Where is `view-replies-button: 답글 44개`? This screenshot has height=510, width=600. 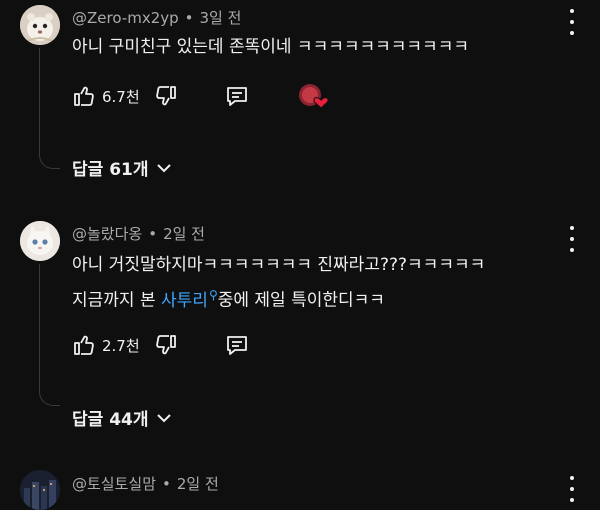
view-replies-button: 답글 44개 is located at coordinates (122, 417).